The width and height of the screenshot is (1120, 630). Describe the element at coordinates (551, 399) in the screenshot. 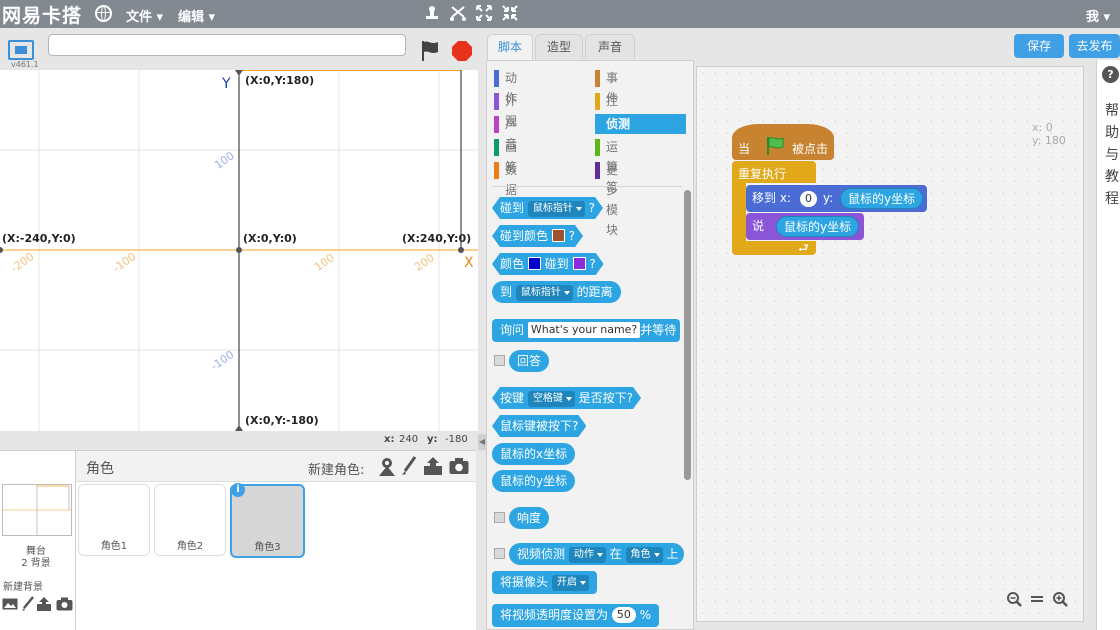

I see `key-dropdown: 空格键` at that location.